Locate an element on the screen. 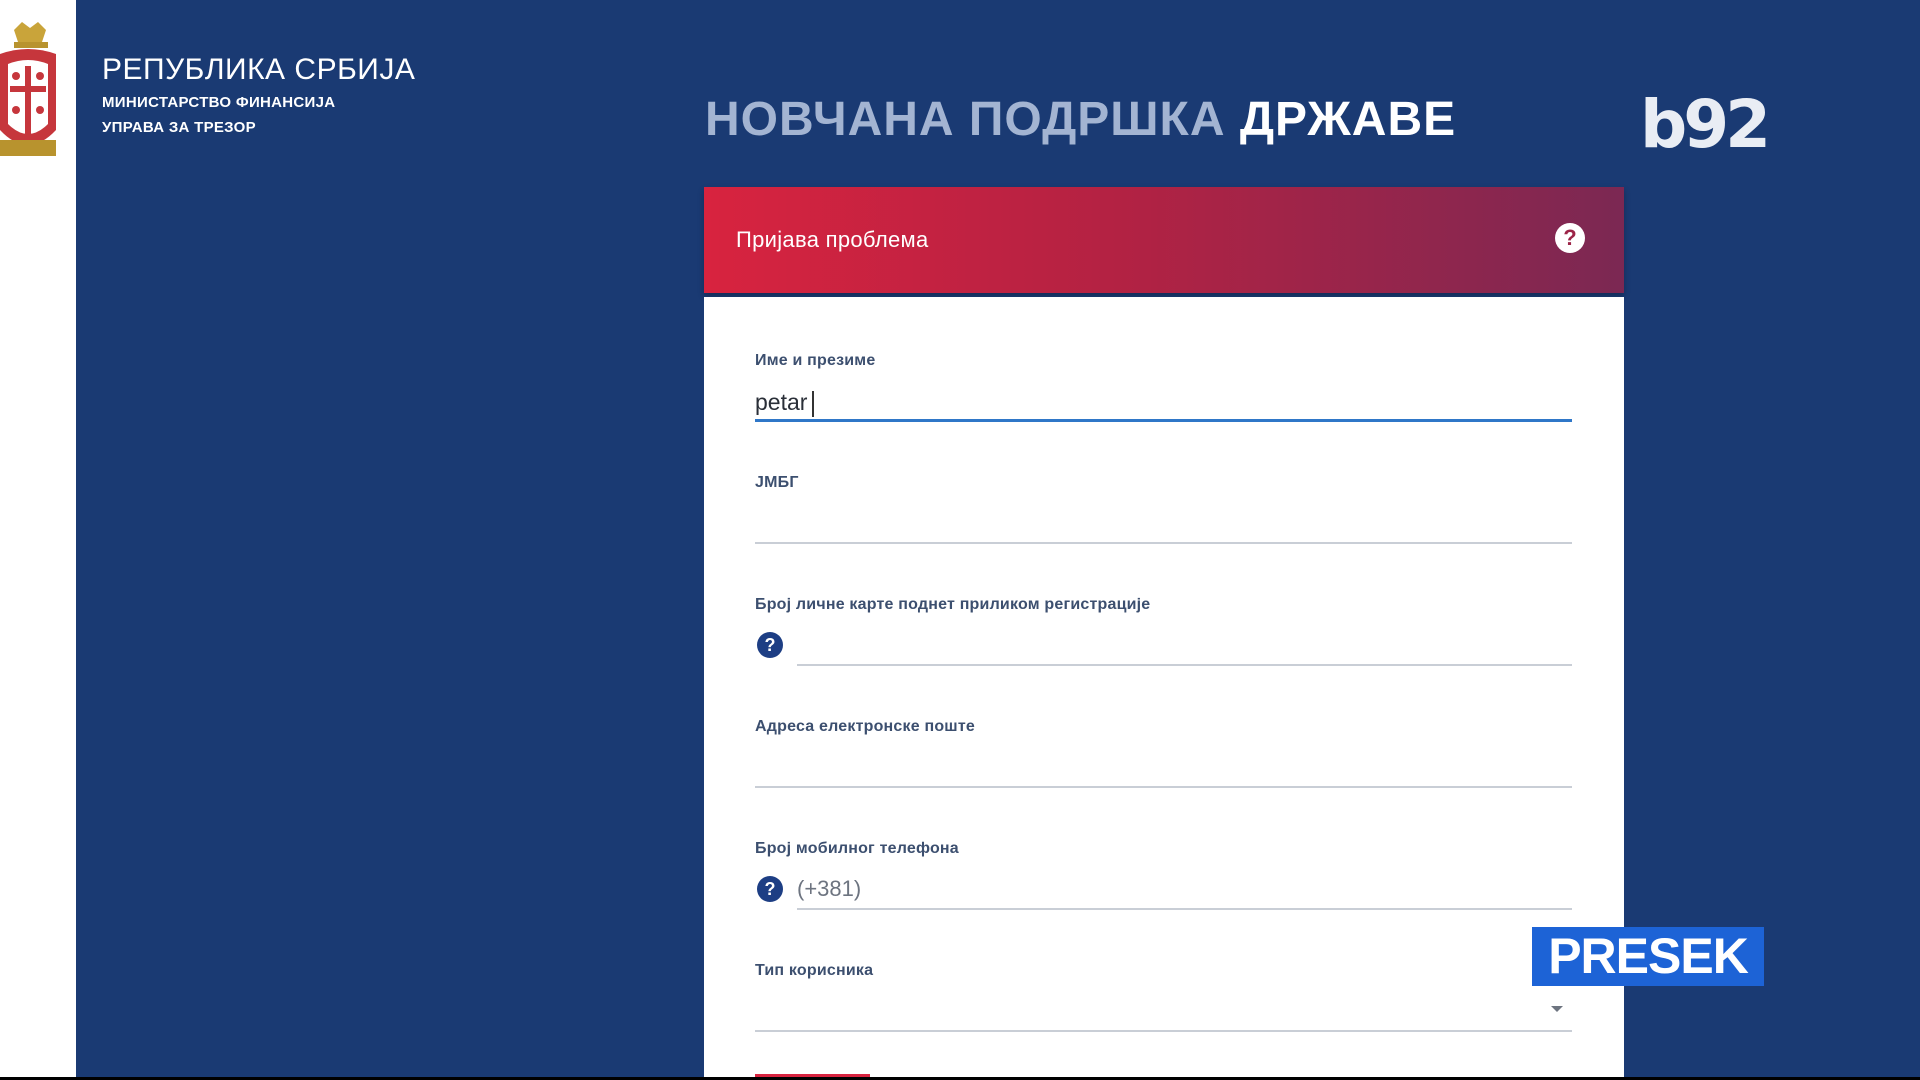 This screenshot has height=1080, width=1920. form-title: Пријава проблема is located at coordinates (832, 239).